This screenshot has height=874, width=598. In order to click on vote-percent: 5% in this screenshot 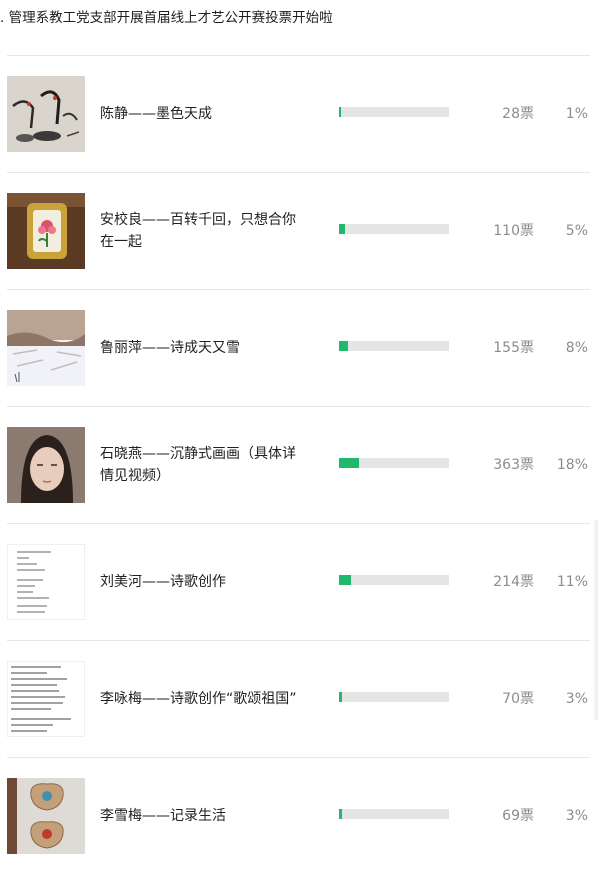, I will do `click(576, 231)`.